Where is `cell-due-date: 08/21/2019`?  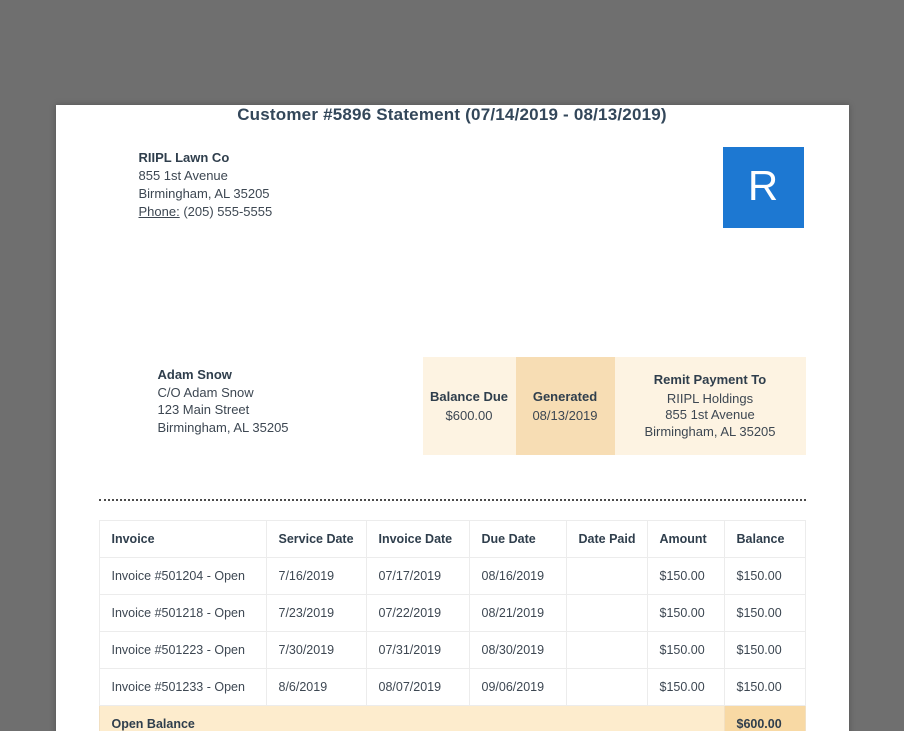
cell-due-date: 08/21/2019 is located at coordinates (517, 613).